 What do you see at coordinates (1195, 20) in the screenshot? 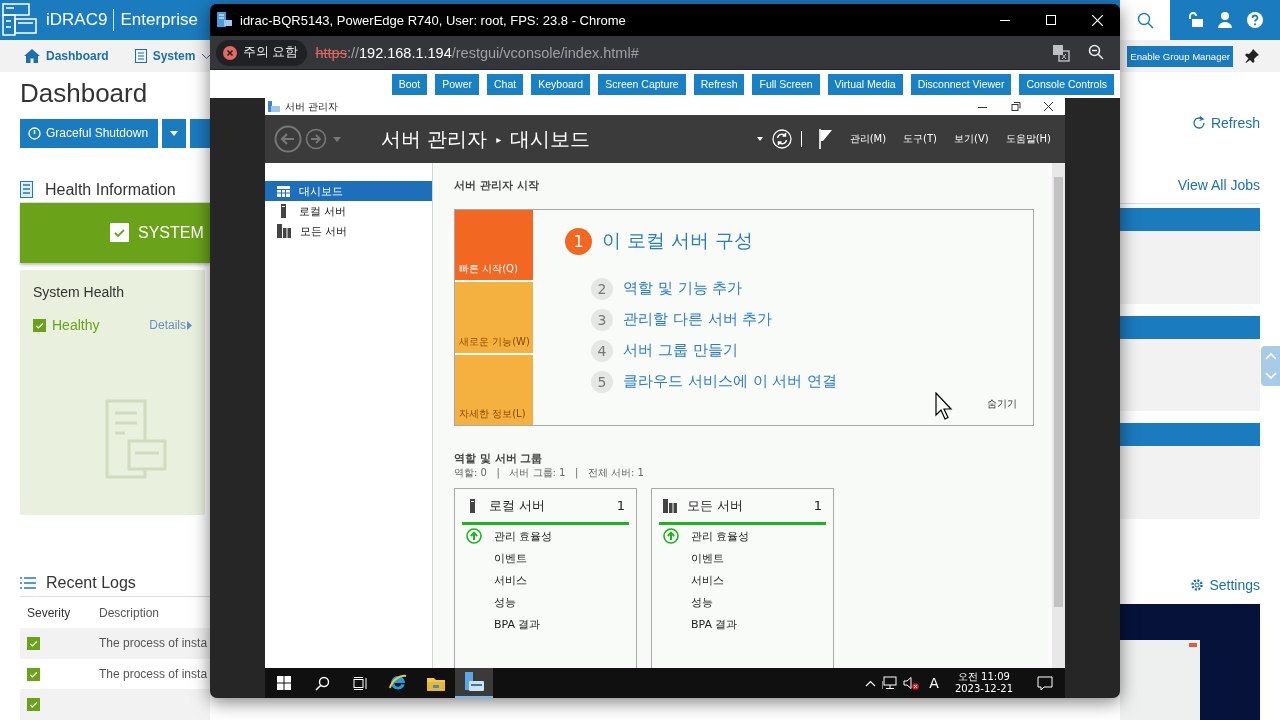
I see `padlock-icon` at bounding box center [1195, 20].